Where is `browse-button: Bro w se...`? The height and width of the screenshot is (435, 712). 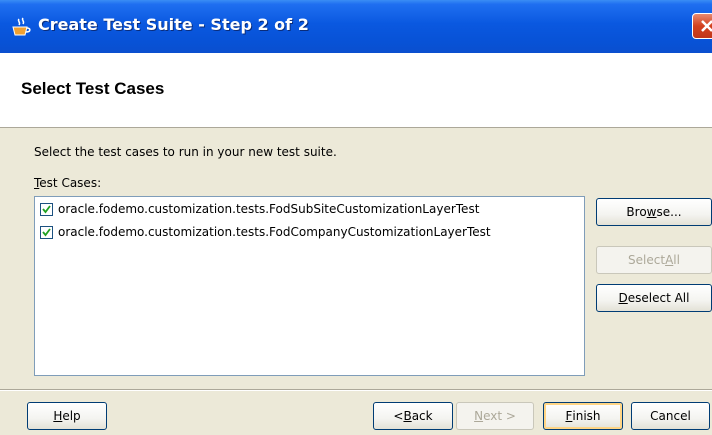 browse-button: Bro w se... is located at coordinates (654, 212).